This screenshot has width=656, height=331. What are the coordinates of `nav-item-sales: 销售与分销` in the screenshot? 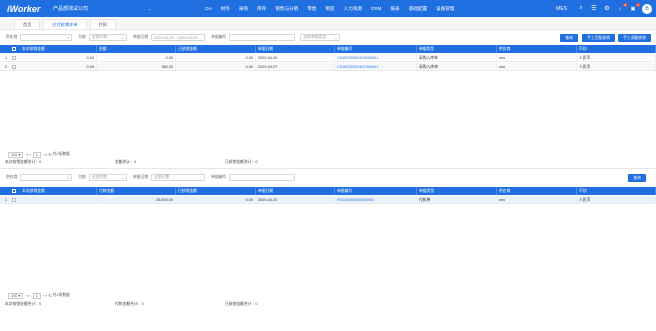 It's located at (286, 9).